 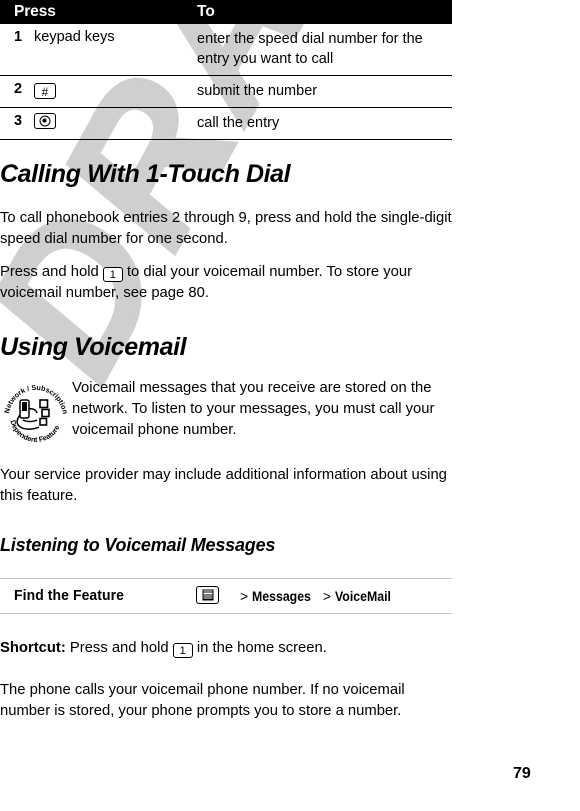 What do you see at coordinates (261, 648) in the screenshot?
I see `shortcut-after-text: in the home screen.` at bounding box center [261, 648].